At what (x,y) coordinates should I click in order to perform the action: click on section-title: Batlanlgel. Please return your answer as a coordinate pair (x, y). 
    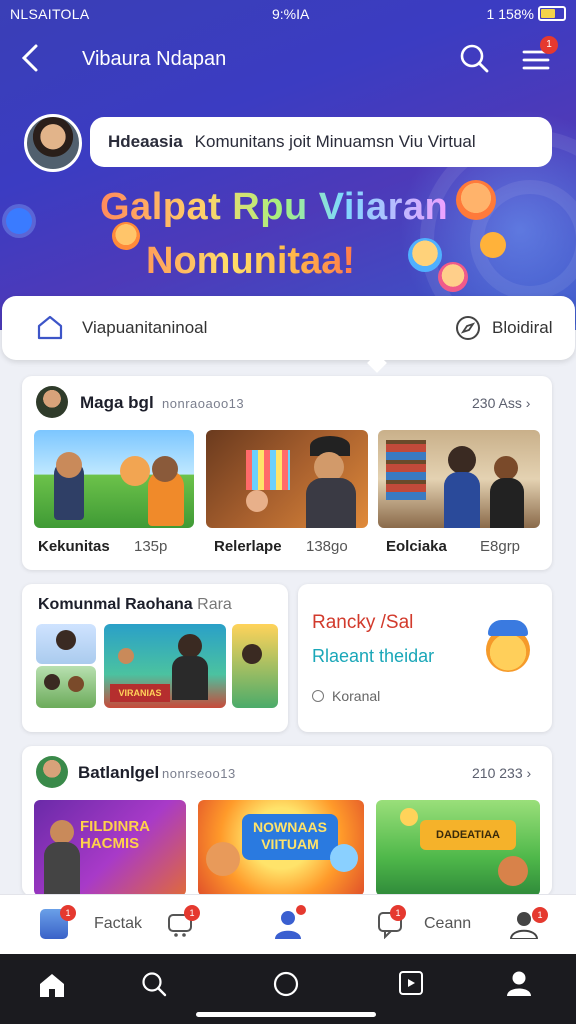
    Looking at the image, I should click on (119, 772).